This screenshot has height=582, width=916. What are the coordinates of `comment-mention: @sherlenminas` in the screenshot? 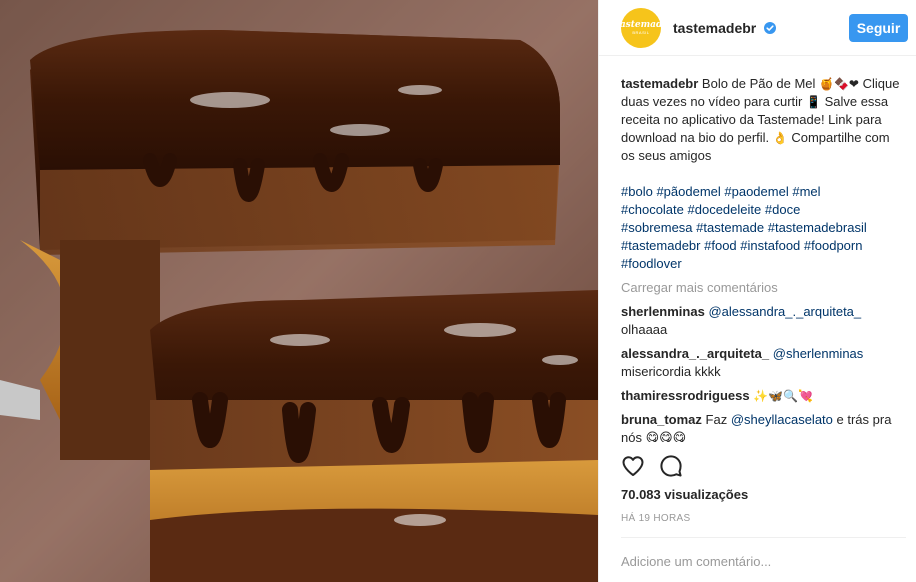 It's located at (818, 353).